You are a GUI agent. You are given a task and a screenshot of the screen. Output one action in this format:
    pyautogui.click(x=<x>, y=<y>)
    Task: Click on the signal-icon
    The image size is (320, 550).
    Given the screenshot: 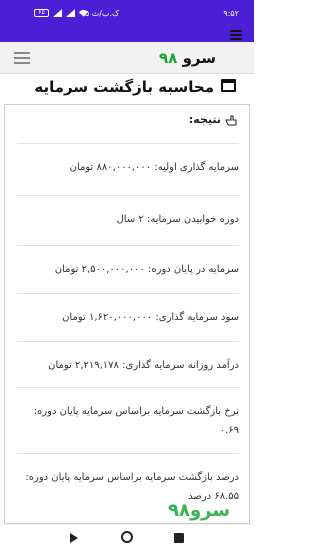 What is the action you would take?
    pyautogui.click(x=57, y=13)
    